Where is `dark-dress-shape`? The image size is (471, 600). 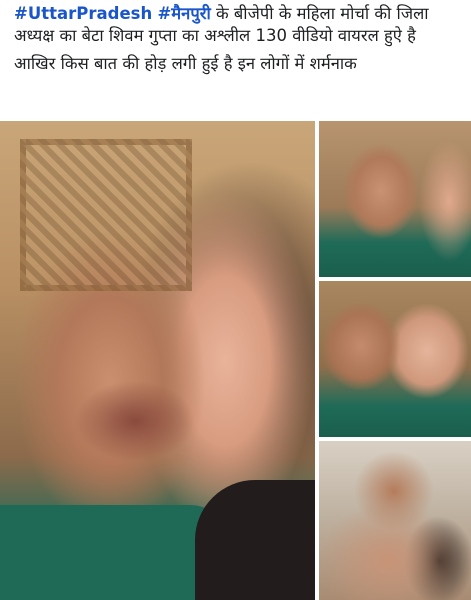
dark-dress-shape is located at coordinates (255, 540).